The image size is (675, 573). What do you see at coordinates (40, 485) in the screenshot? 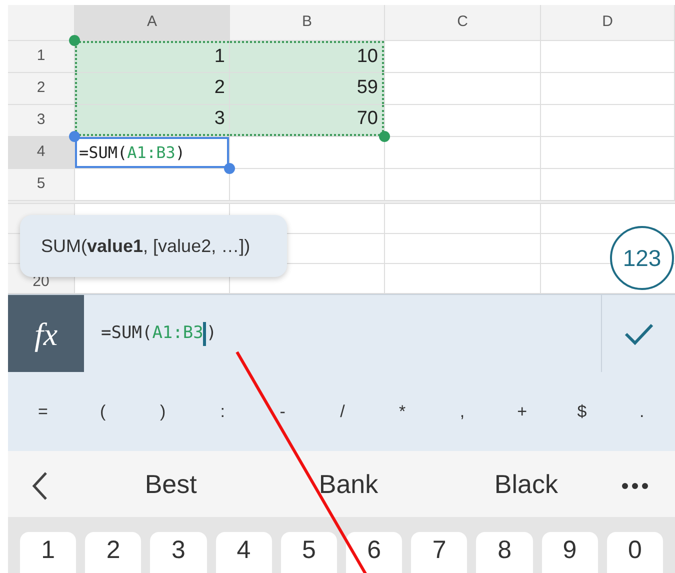
I see `chevron-left-icon` at bounding box center [40, 485].